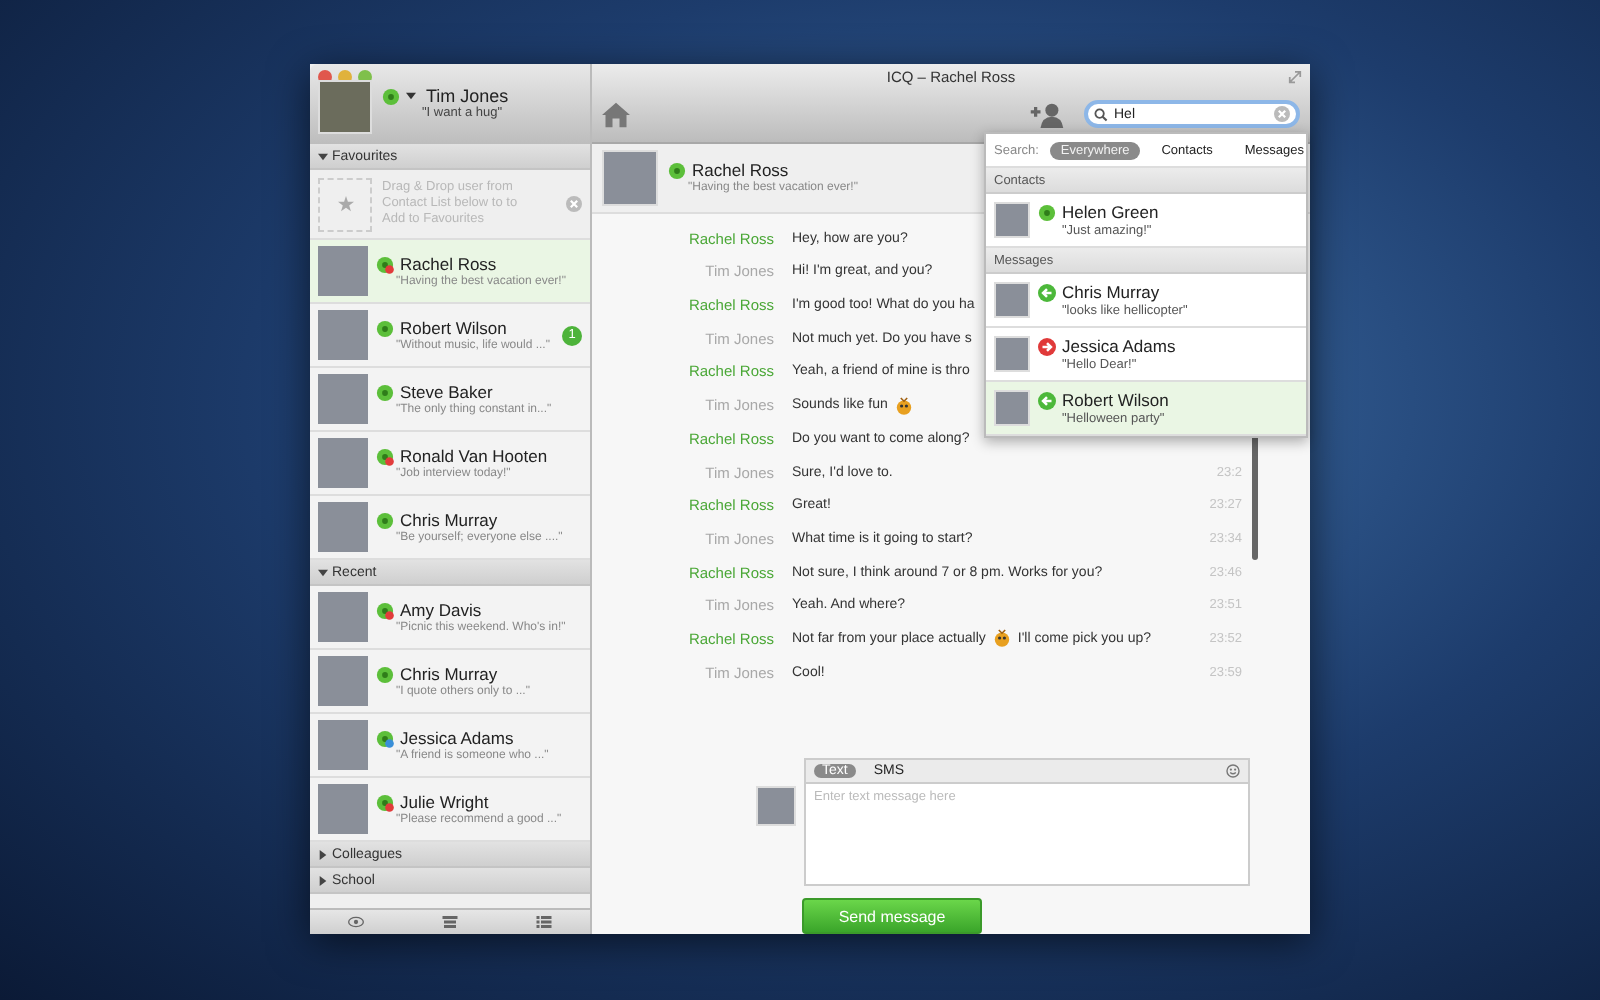 Image resolution: width=1600 pixels, height=1000 pixels. I want to click on user-name: Tim Jones, so click(467, 96).